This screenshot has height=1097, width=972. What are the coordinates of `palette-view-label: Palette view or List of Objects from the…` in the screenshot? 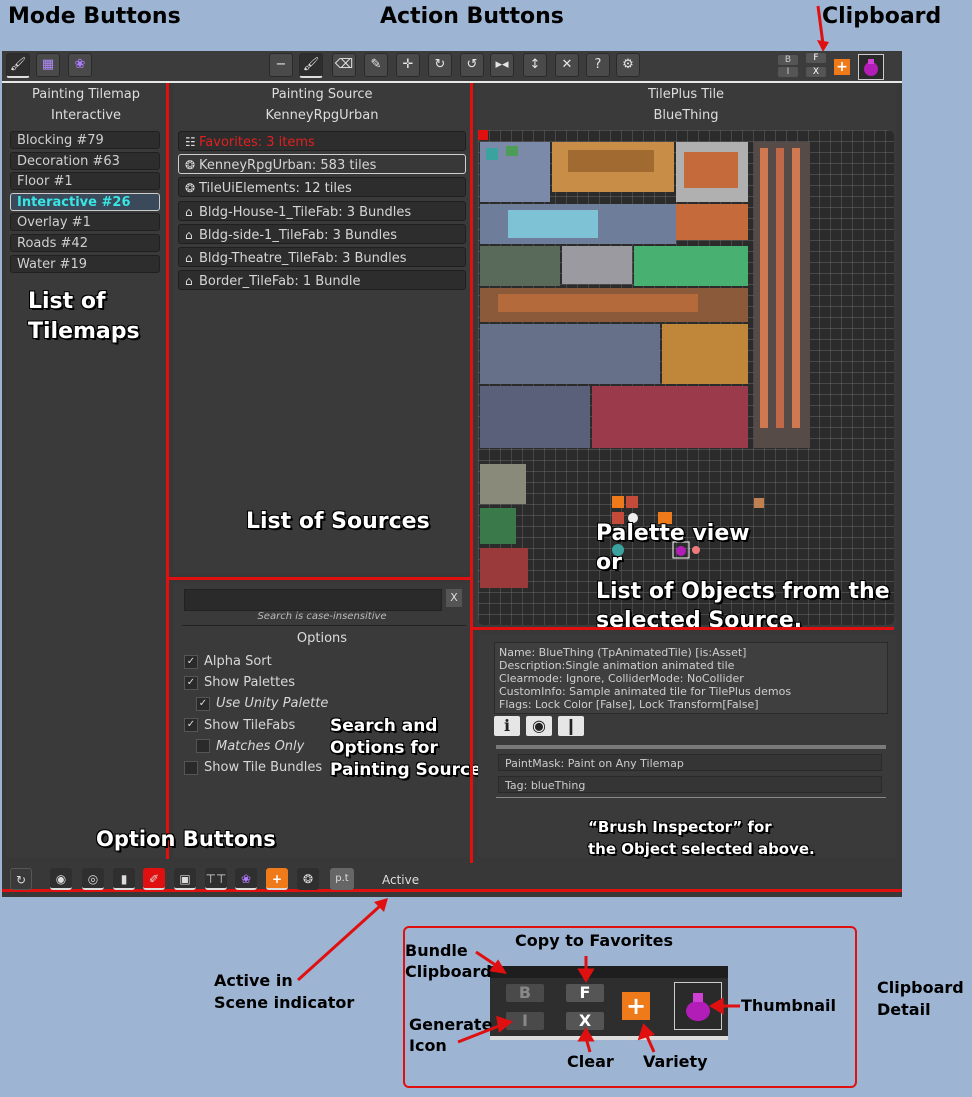 It's located at (743, 577).